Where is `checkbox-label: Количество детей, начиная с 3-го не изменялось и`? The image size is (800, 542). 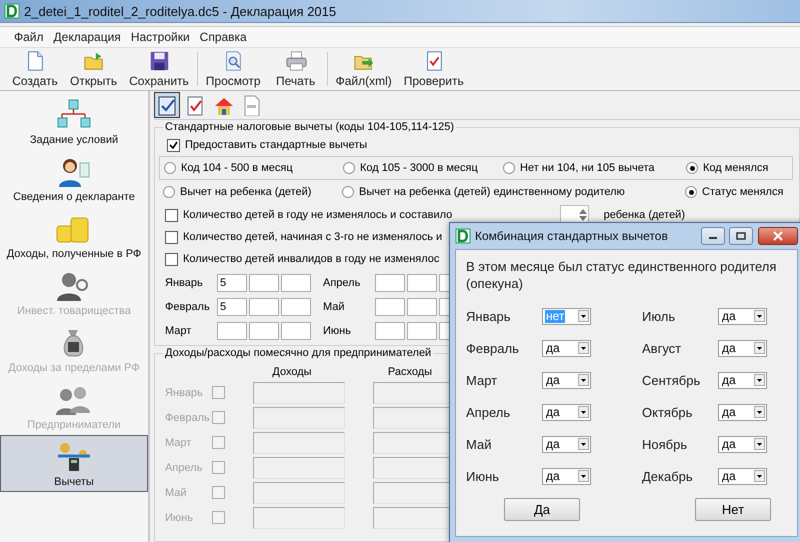
checkbox-label: Количество детей, начиная с 3-го не изменялось и is located at coordinates (312, 237).